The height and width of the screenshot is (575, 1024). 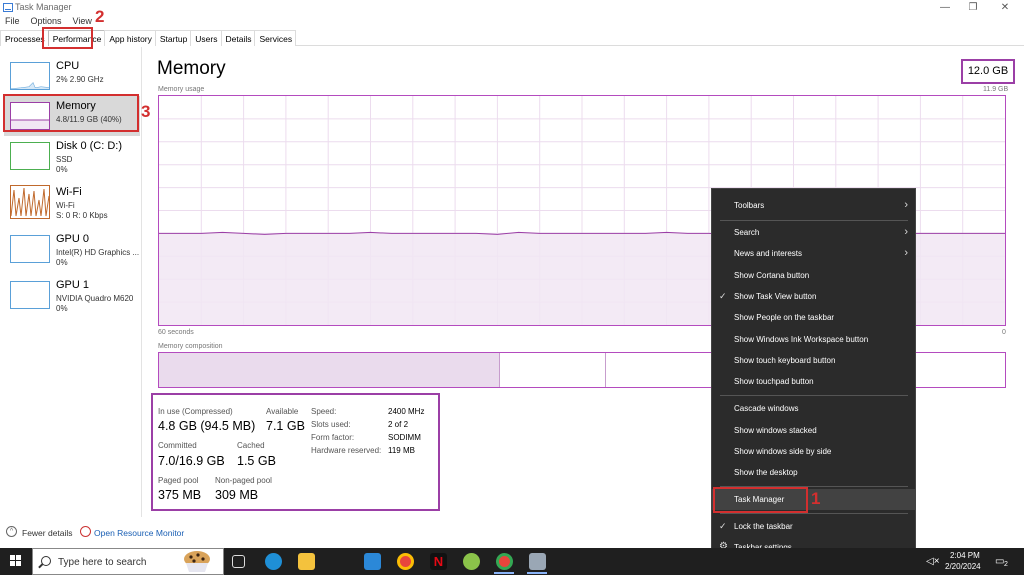 I want to click on menu-item-label: Show windows side by side, so click(x=783, y=451).